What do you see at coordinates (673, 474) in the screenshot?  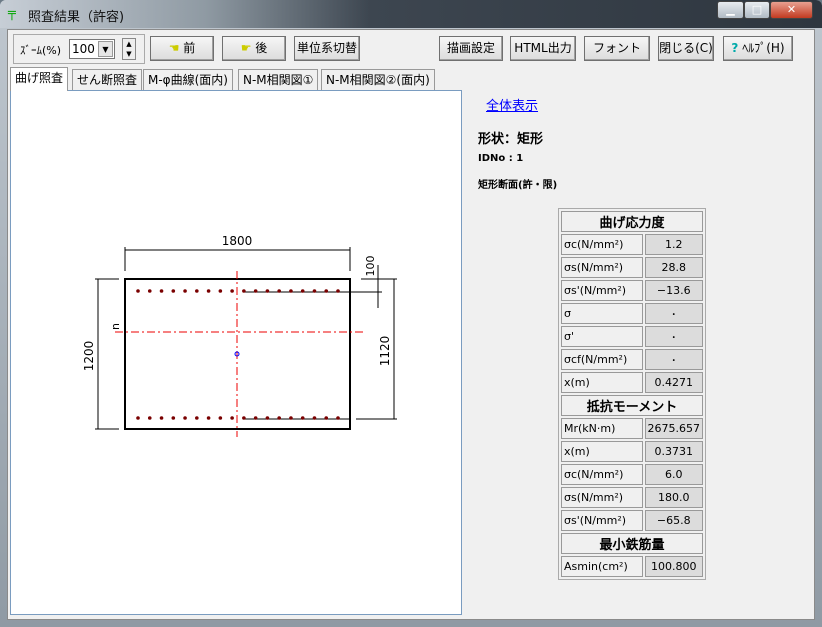 I see `row-value: 6.0` at bounding box center [673, 474].